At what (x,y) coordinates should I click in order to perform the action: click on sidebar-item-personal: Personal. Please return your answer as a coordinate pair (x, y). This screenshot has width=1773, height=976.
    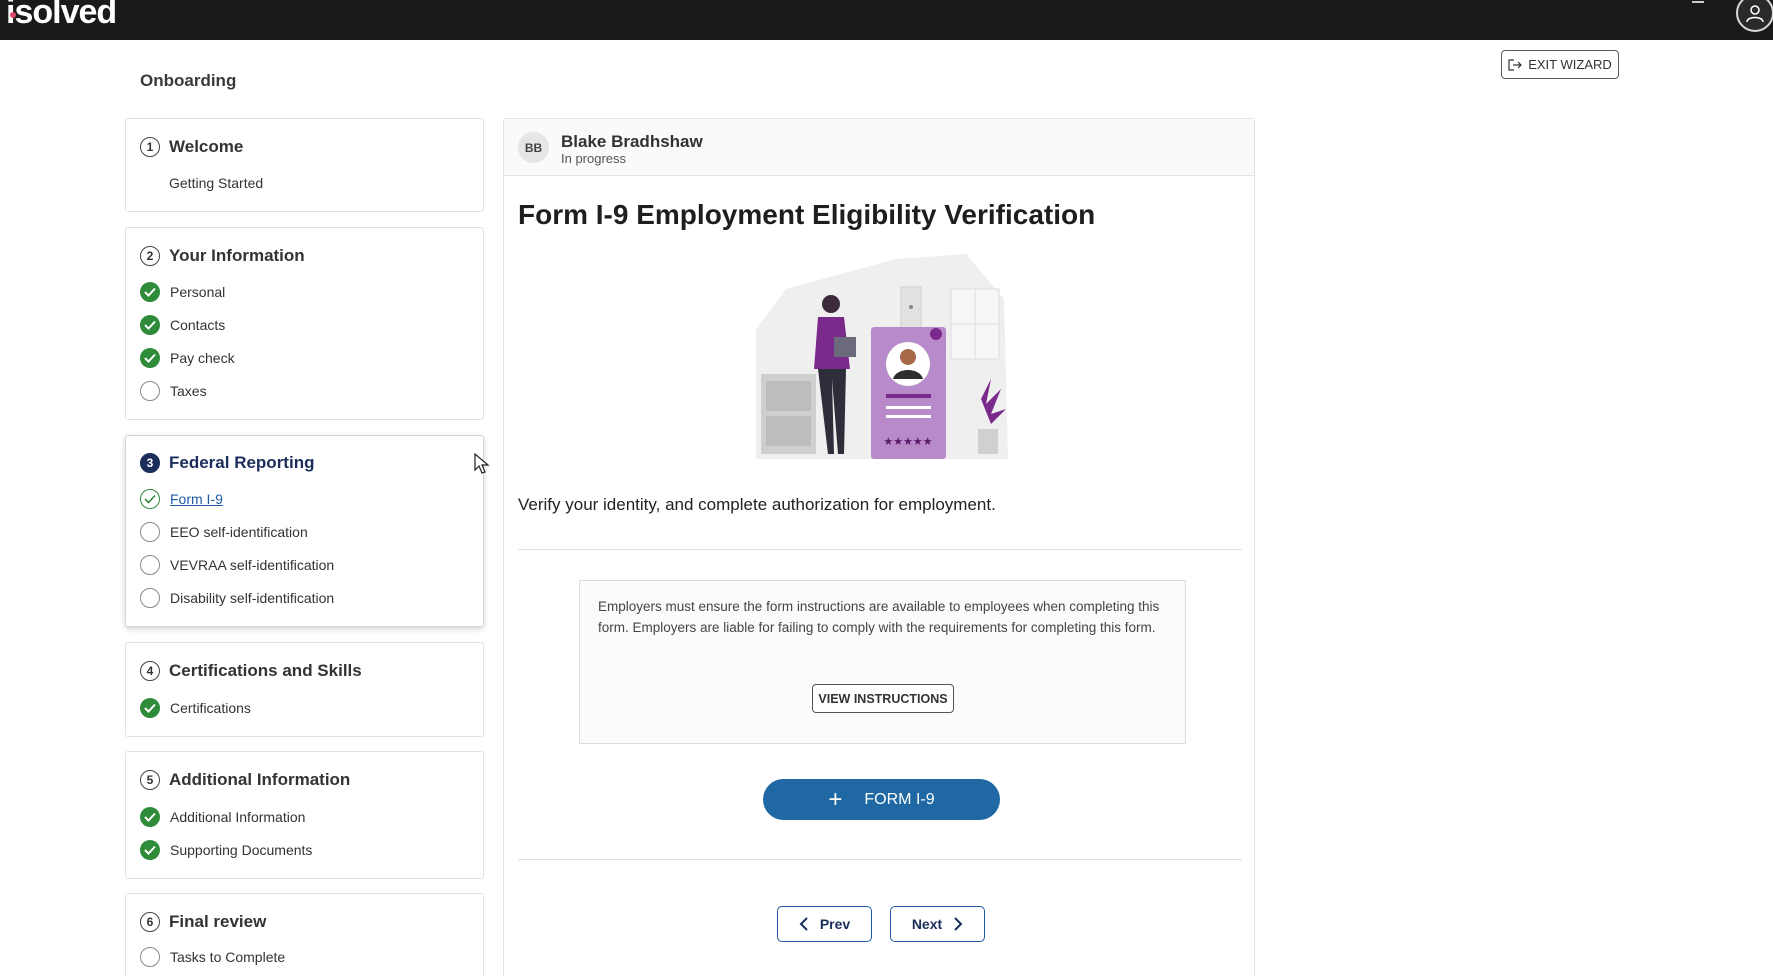
    Looking at the image, I should click on (182, 292).